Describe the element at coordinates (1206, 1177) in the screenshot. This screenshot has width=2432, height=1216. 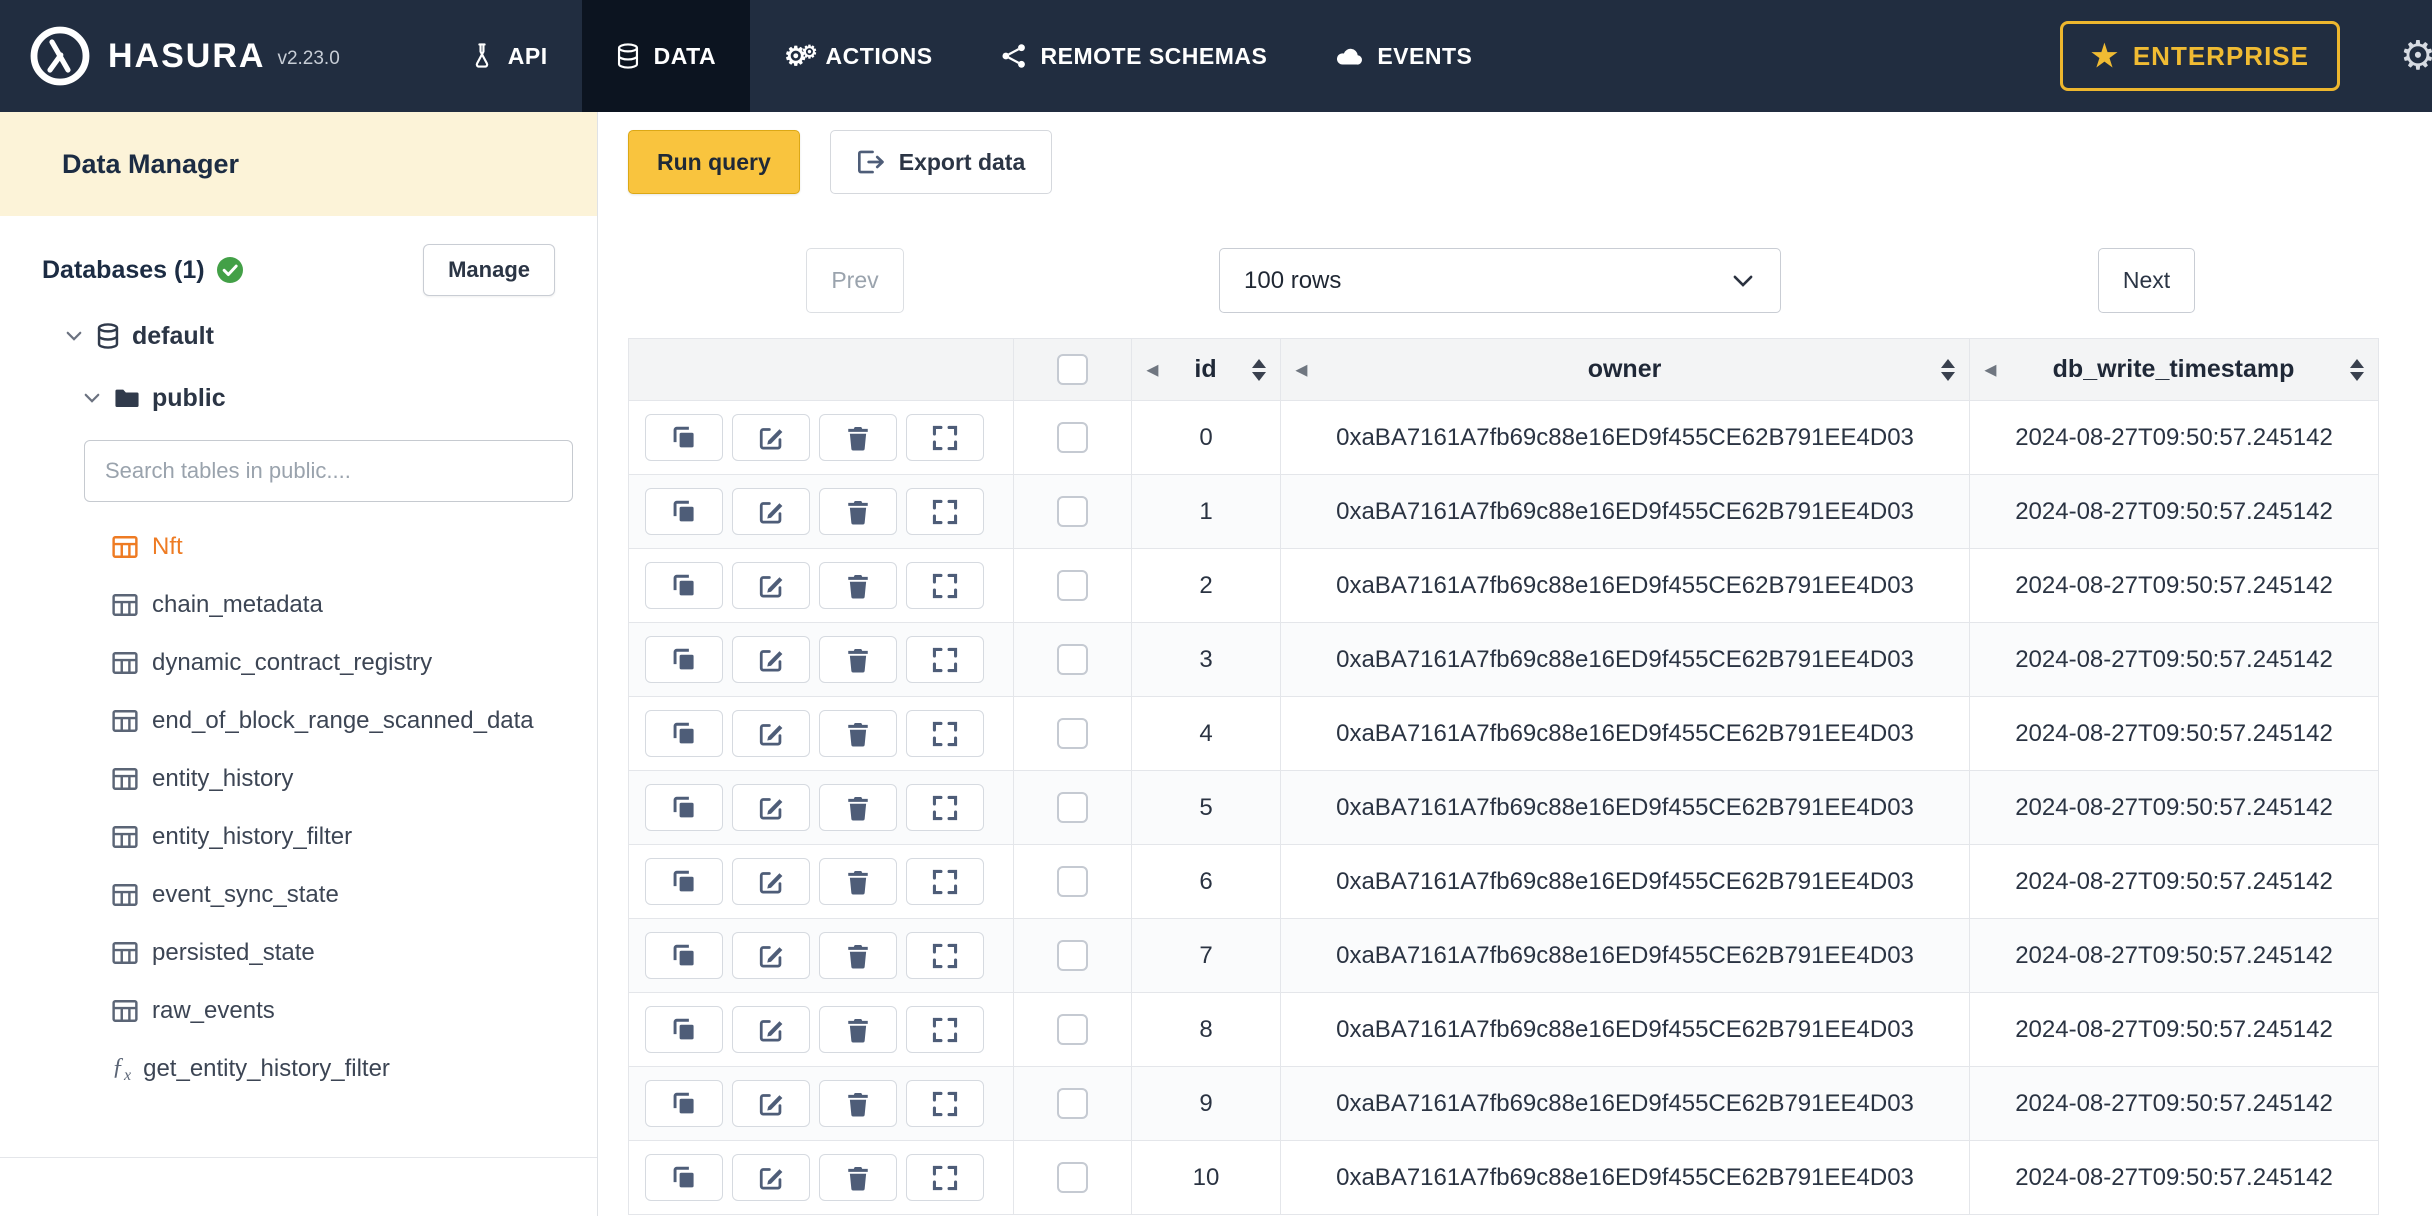
I see `cell-id: 10` at that location.